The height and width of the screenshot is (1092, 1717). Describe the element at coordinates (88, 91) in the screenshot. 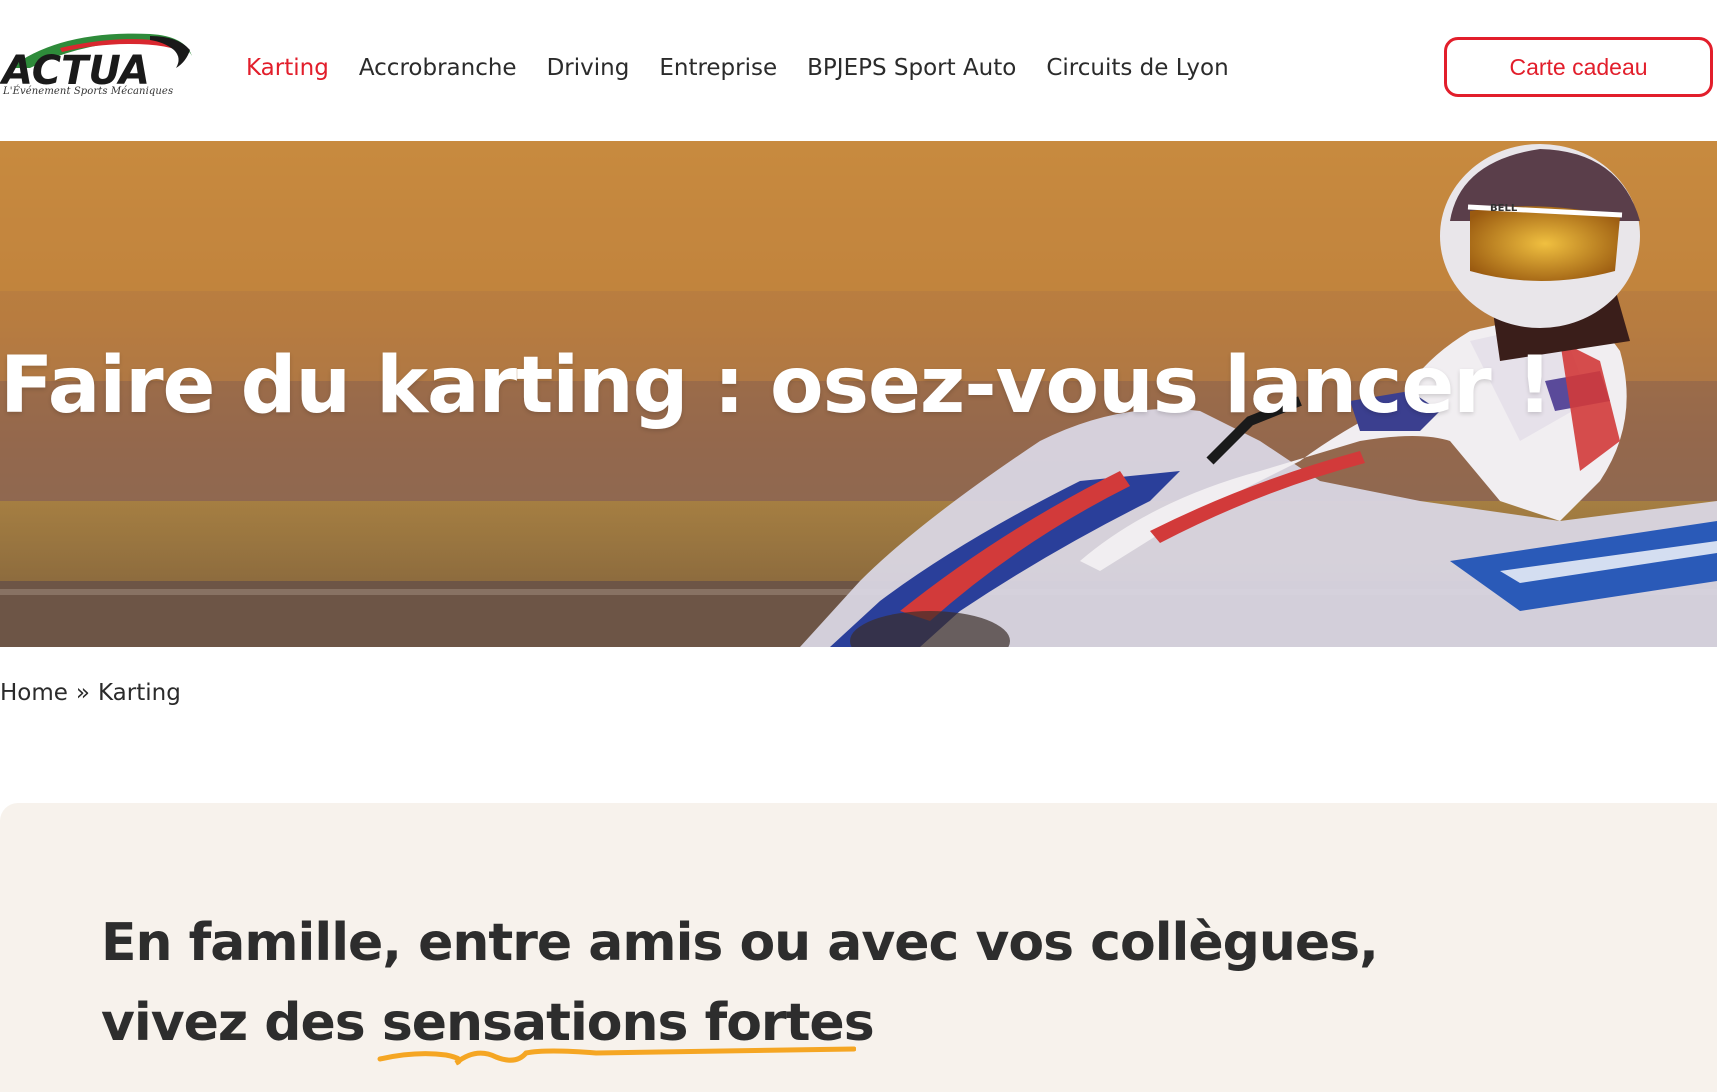

I see `logo-tagline: L'Événement Sports Mécaniques` at that location.